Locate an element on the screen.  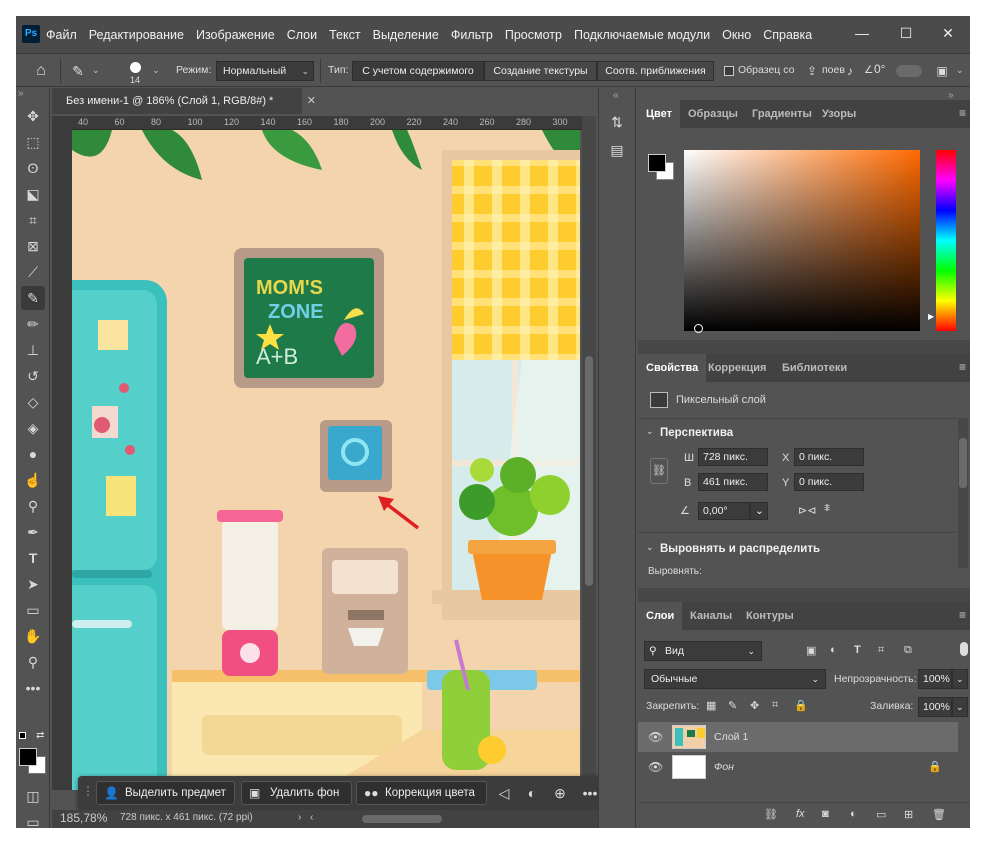
type-create-texture-button: Создание текстуры is located at coordinates (540, 71).